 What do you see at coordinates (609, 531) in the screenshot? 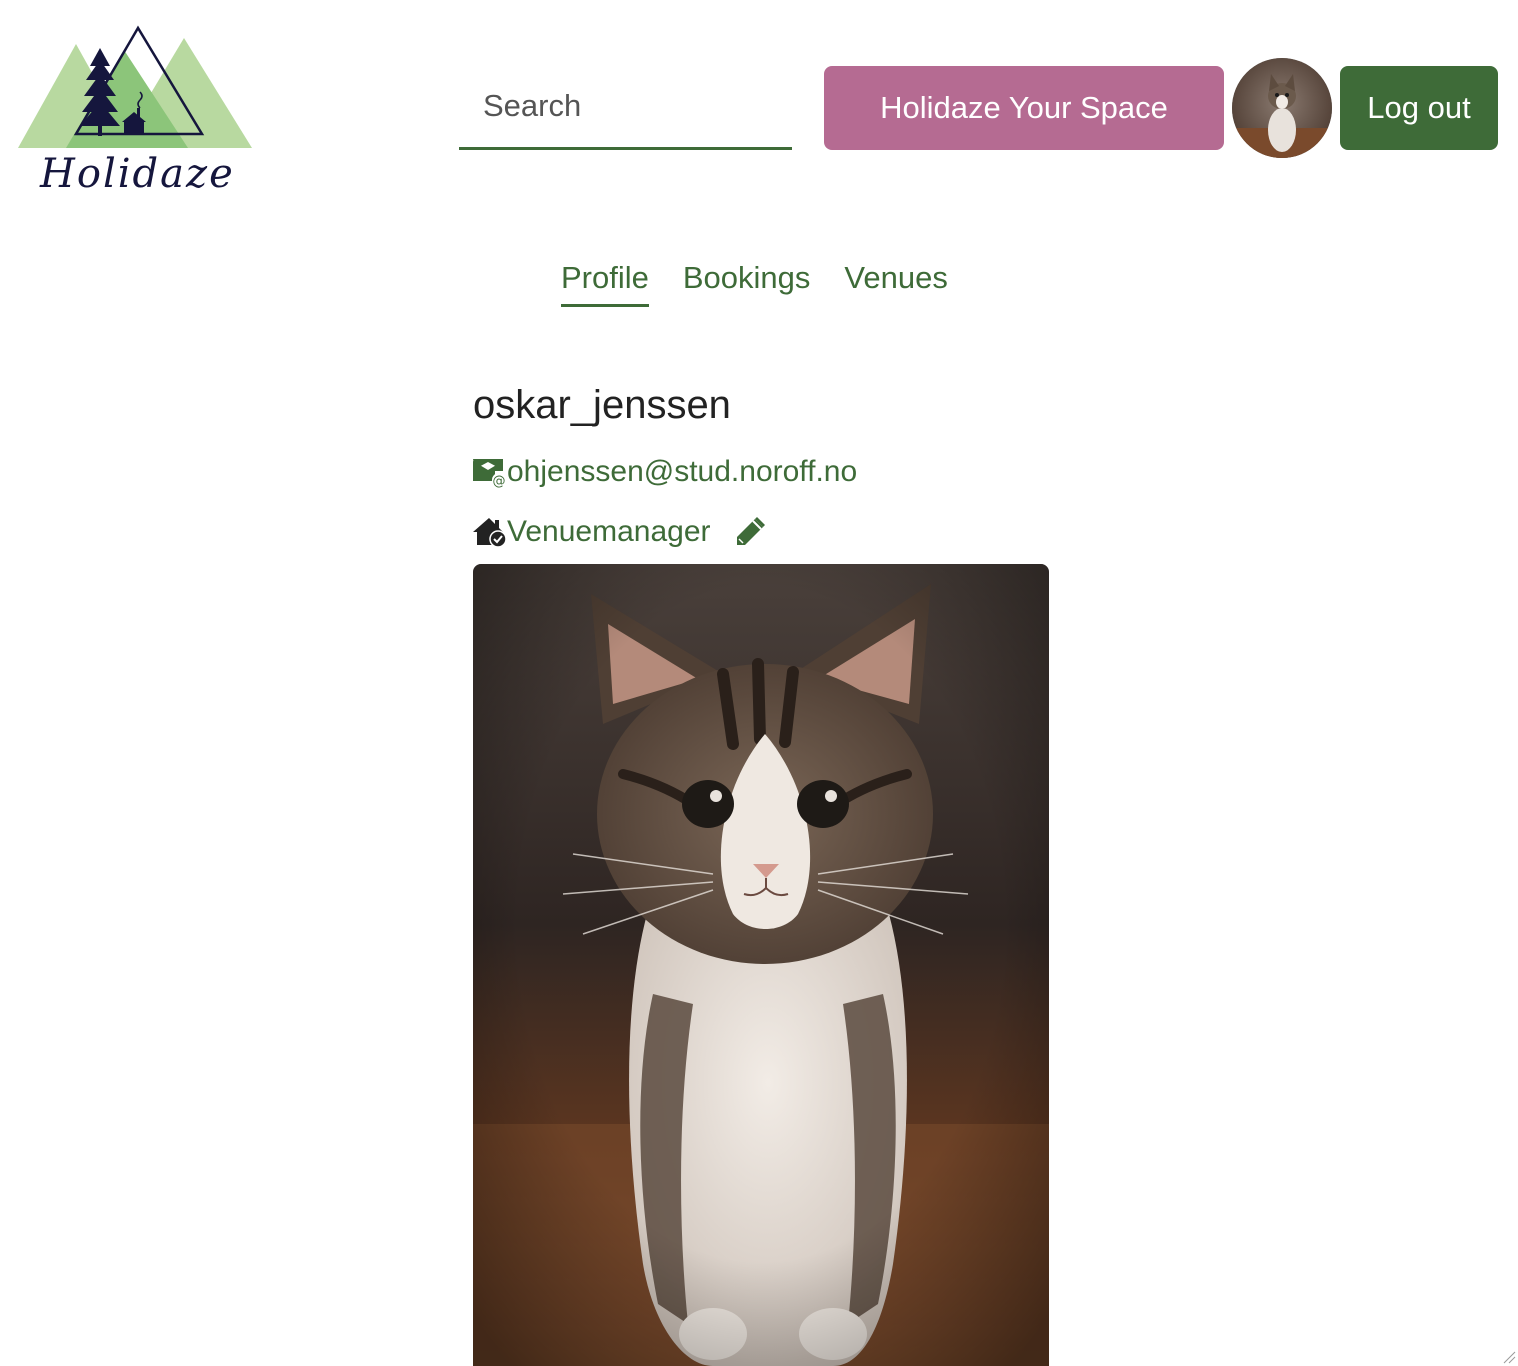
I see `profile-role: Venuemanager` at bounding box center [609, 531].